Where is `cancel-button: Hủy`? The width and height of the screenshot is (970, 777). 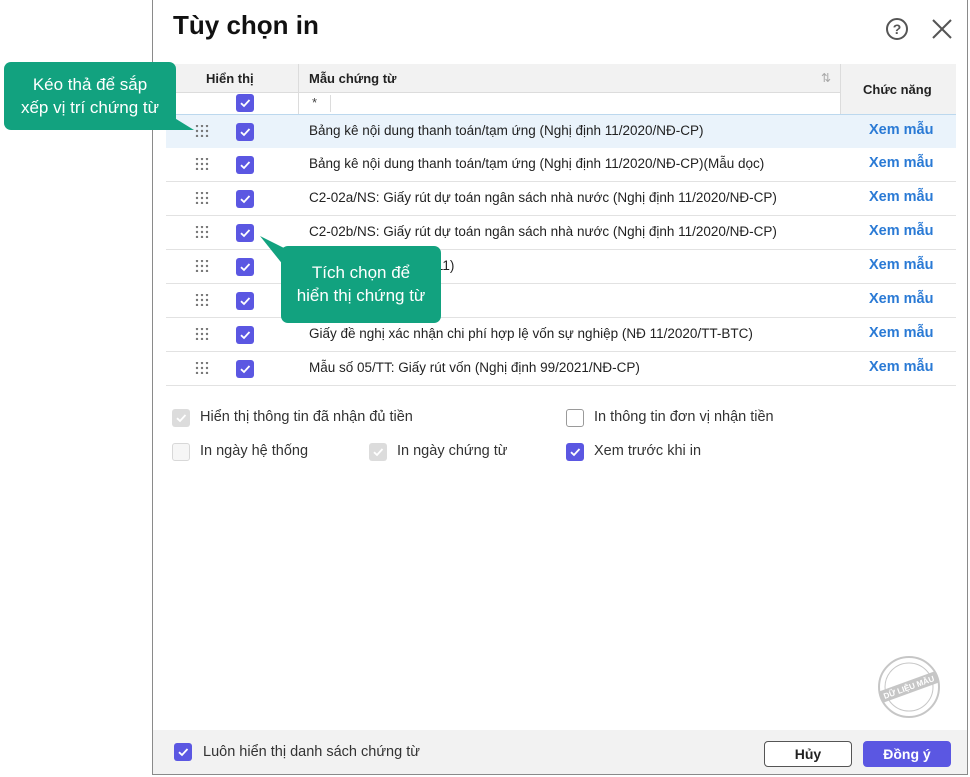 cancel-button: Hủy is located at coordinates (808, 754).